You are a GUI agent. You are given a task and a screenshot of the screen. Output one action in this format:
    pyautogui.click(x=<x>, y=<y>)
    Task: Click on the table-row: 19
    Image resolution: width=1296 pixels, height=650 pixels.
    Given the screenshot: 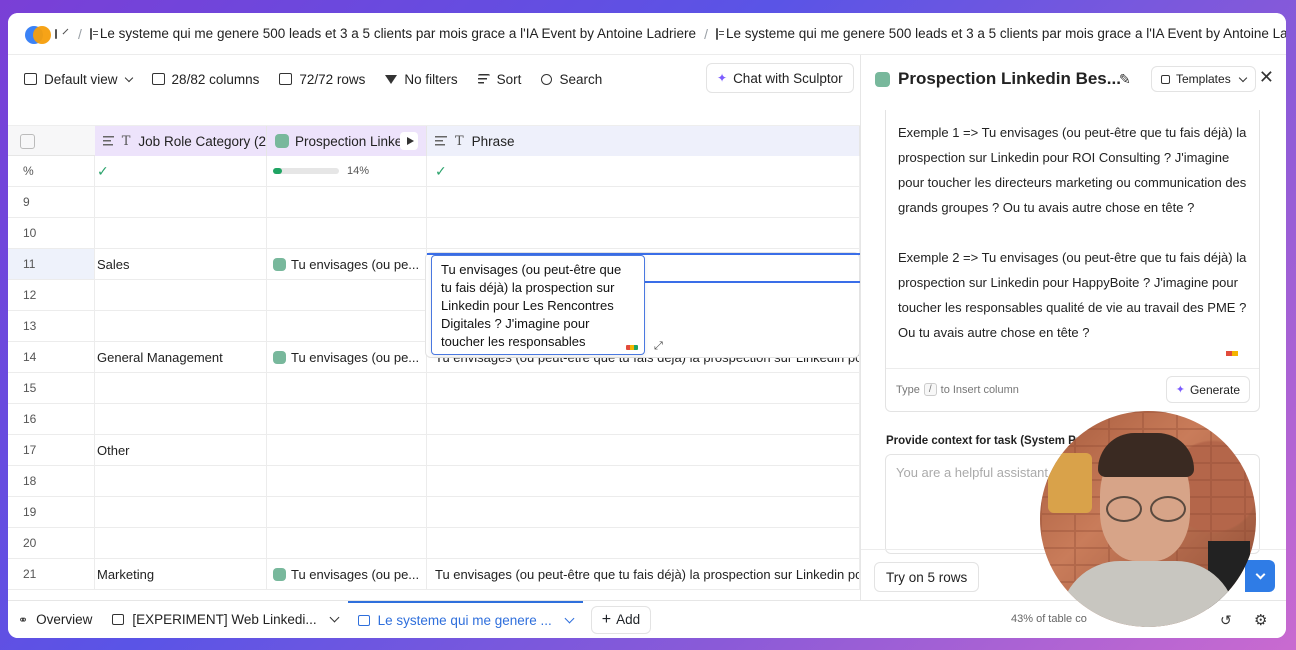 What is the action you would take?
    pyautogui.click(x=434, y=512)
    